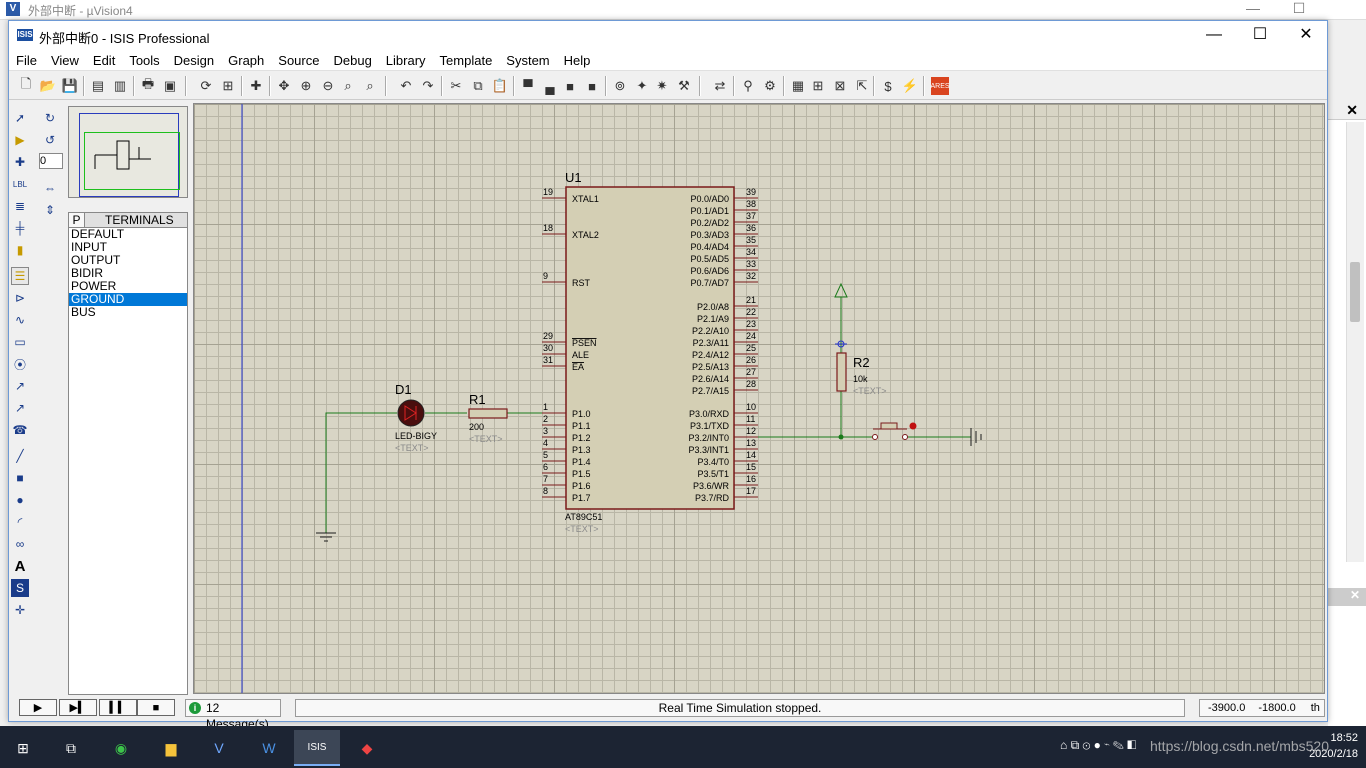  What do you see at coordinates (570, 86) in the screenshot?
I see `block-rotate-icon: ■` at bounding box center [570, 86].